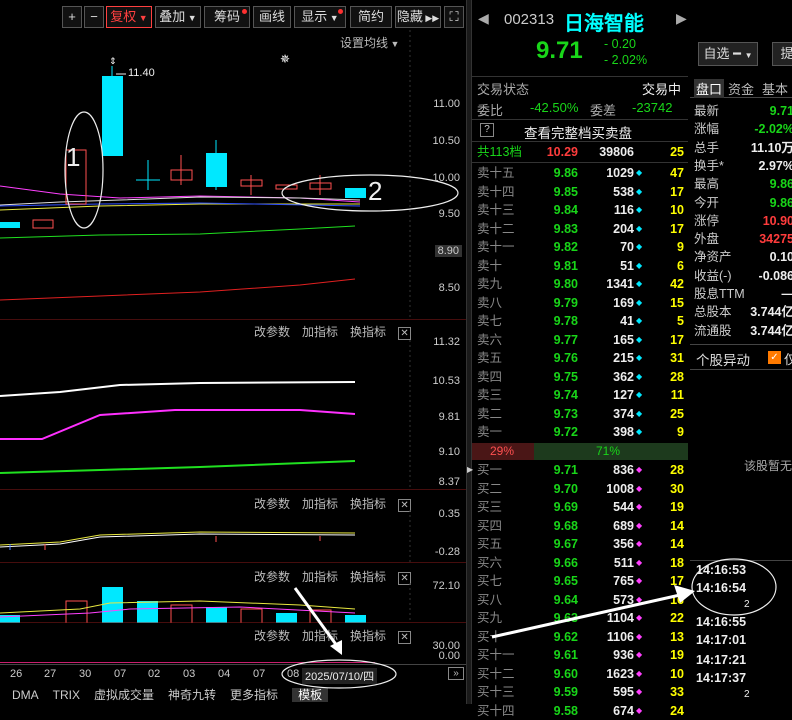  What do you see at coordinates (558, 303) in the screenshot?
I see `level-price: 9.79` at bounding box center [558, 303].